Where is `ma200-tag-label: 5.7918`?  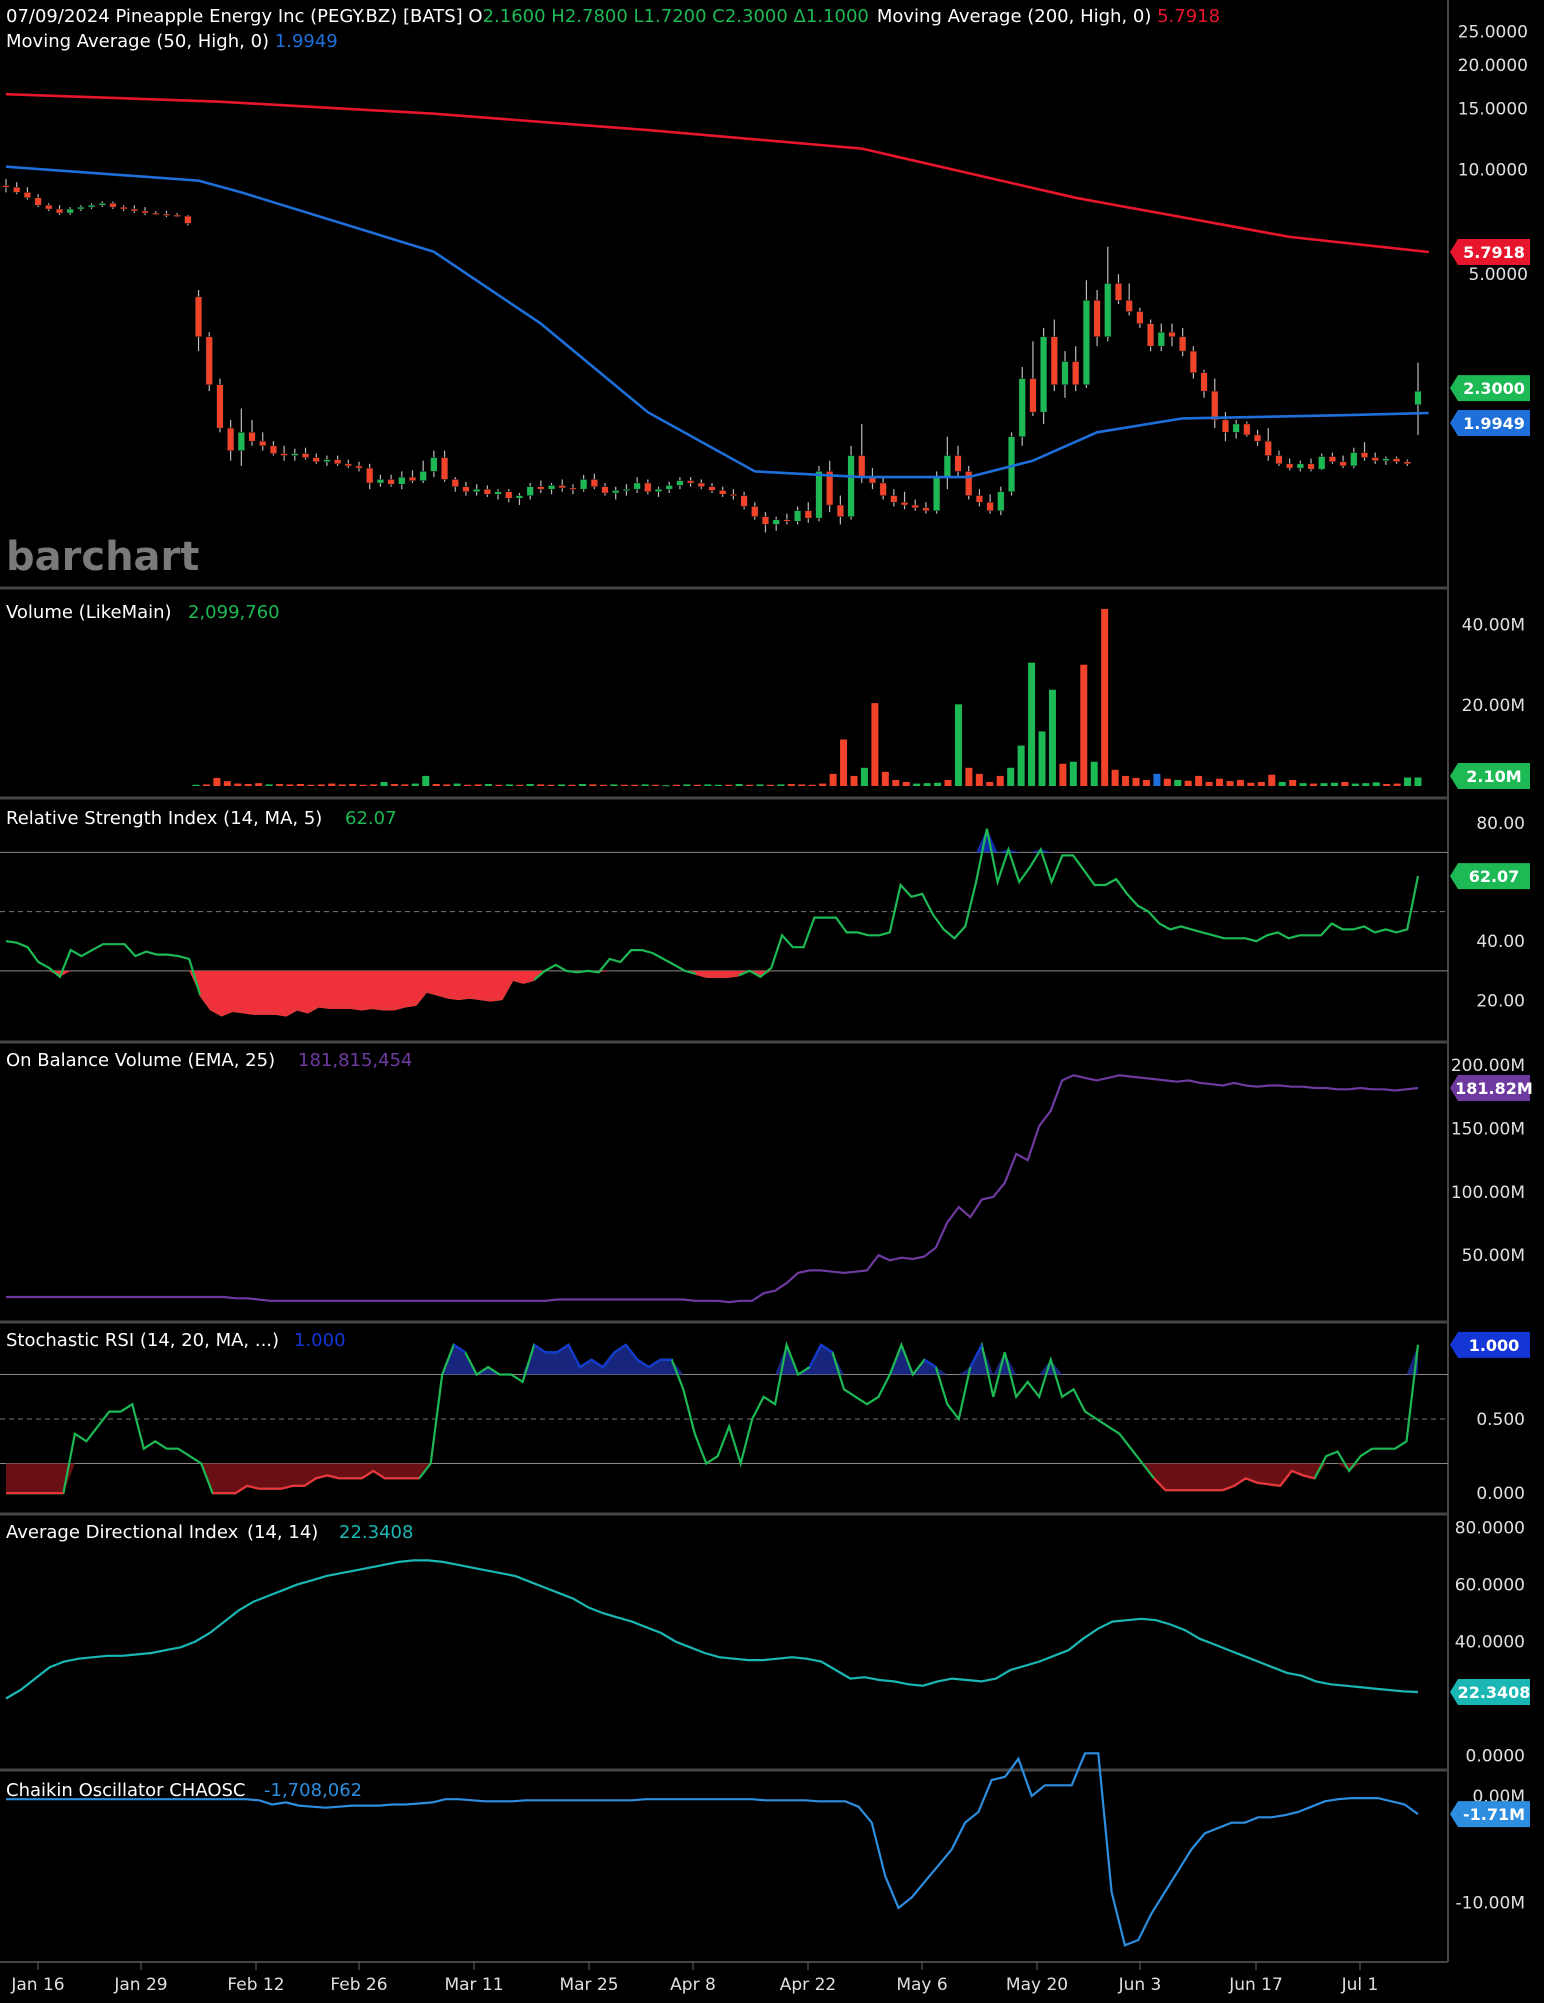
ma200-tag-label: 5.7918 is located at coordinates (1494, 252).